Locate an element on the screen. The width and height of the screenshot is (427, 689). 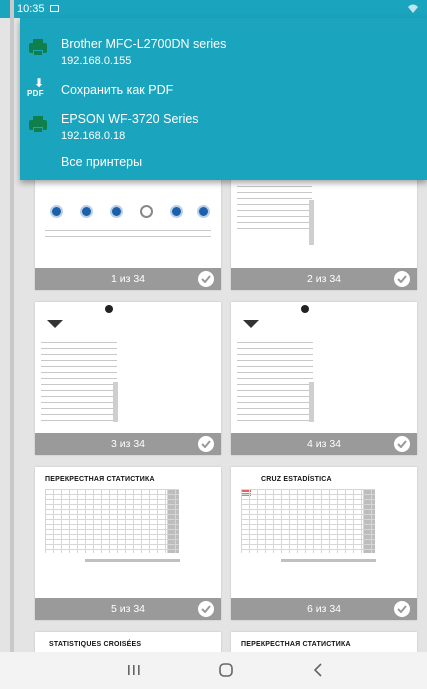
scroll-edge is located at coordinates (12, 344).